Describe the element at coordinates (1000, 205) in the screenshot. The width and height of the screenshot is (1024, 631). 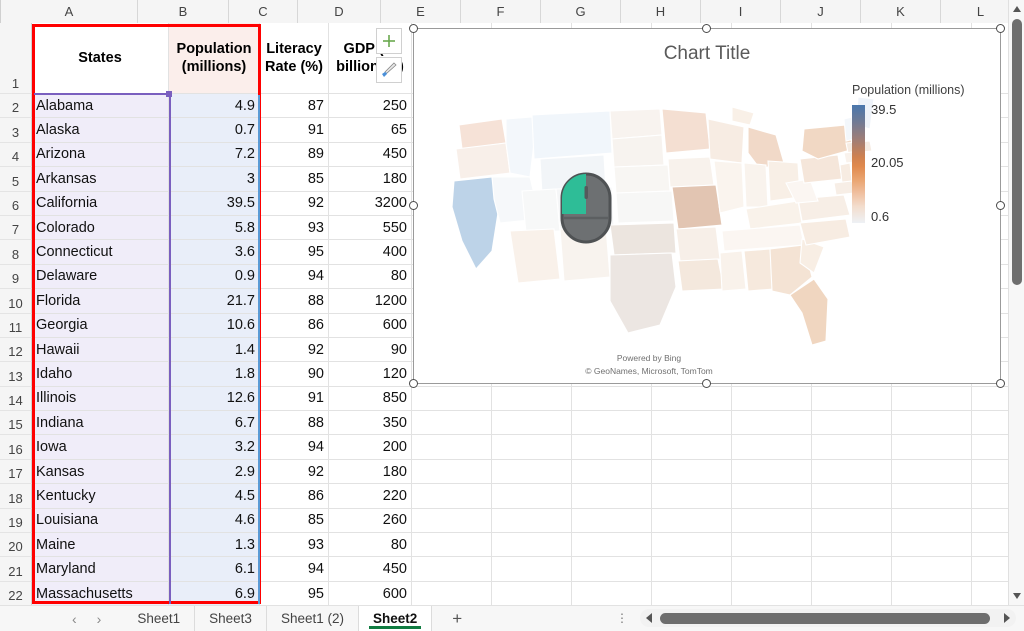
I see `chart-handle-middle-right` at that location.